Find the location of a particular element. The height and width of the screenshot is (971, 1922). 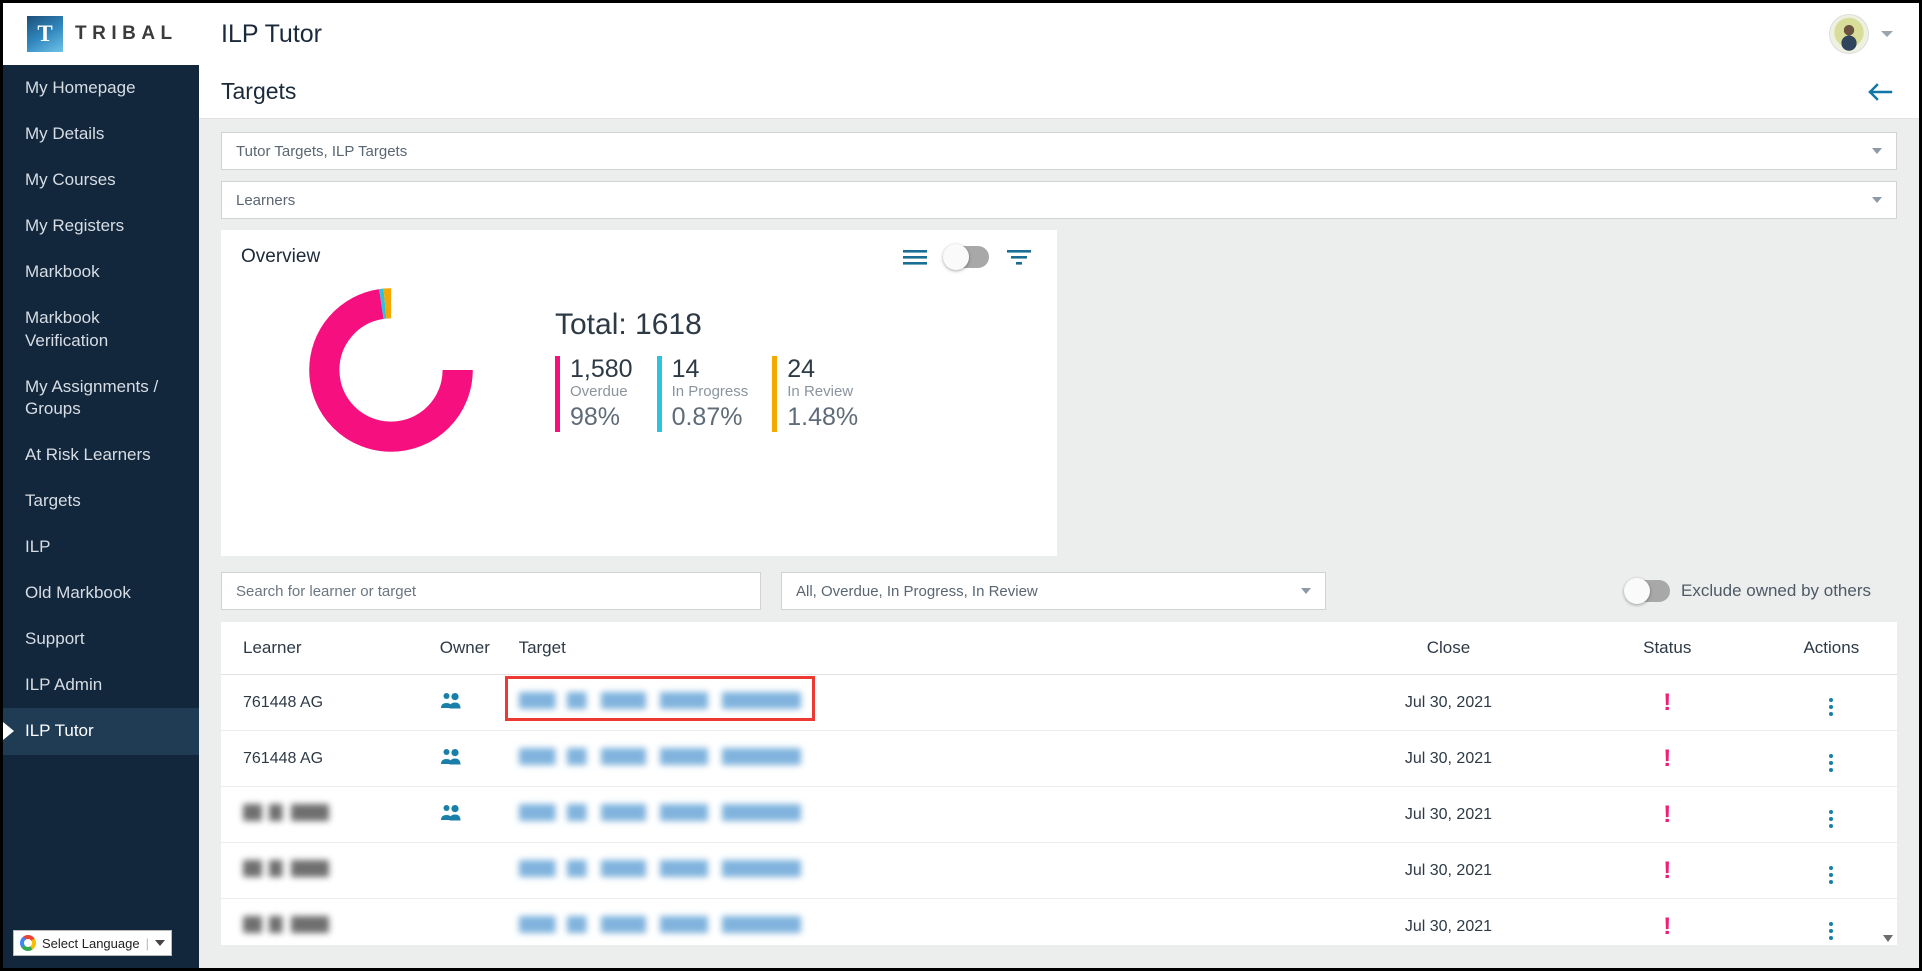

sidebar-item-my-details: My Details is located at coordinates (101, 134).